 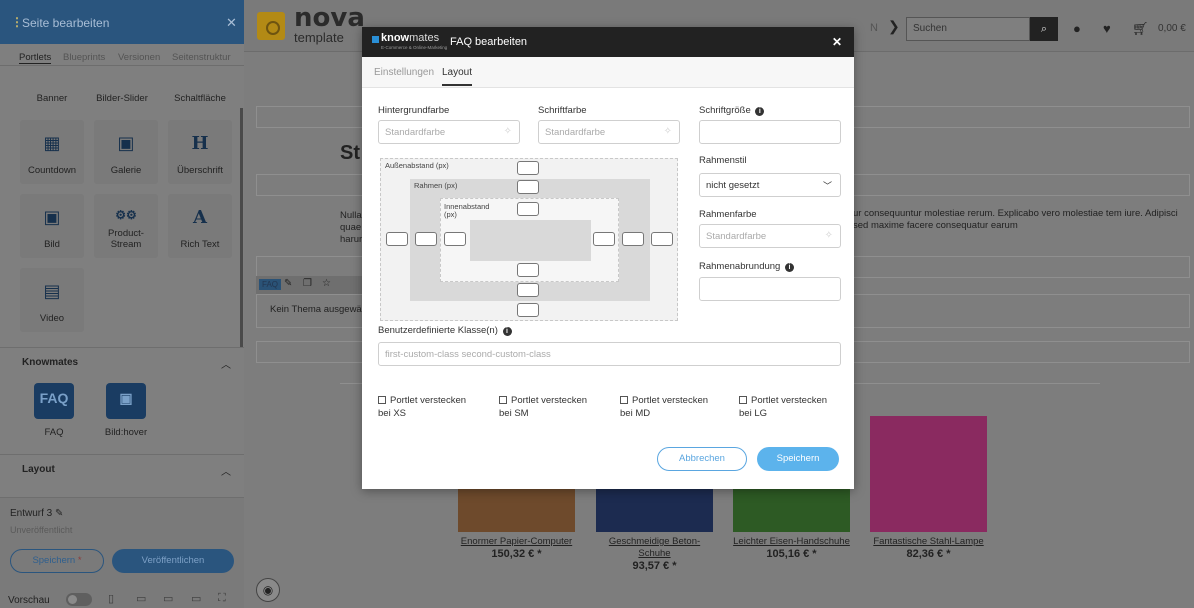 What do you see at coordinates (798, 459) in the screenshot?
I see `save-button: Speichern` at bounding box center [798, 459].